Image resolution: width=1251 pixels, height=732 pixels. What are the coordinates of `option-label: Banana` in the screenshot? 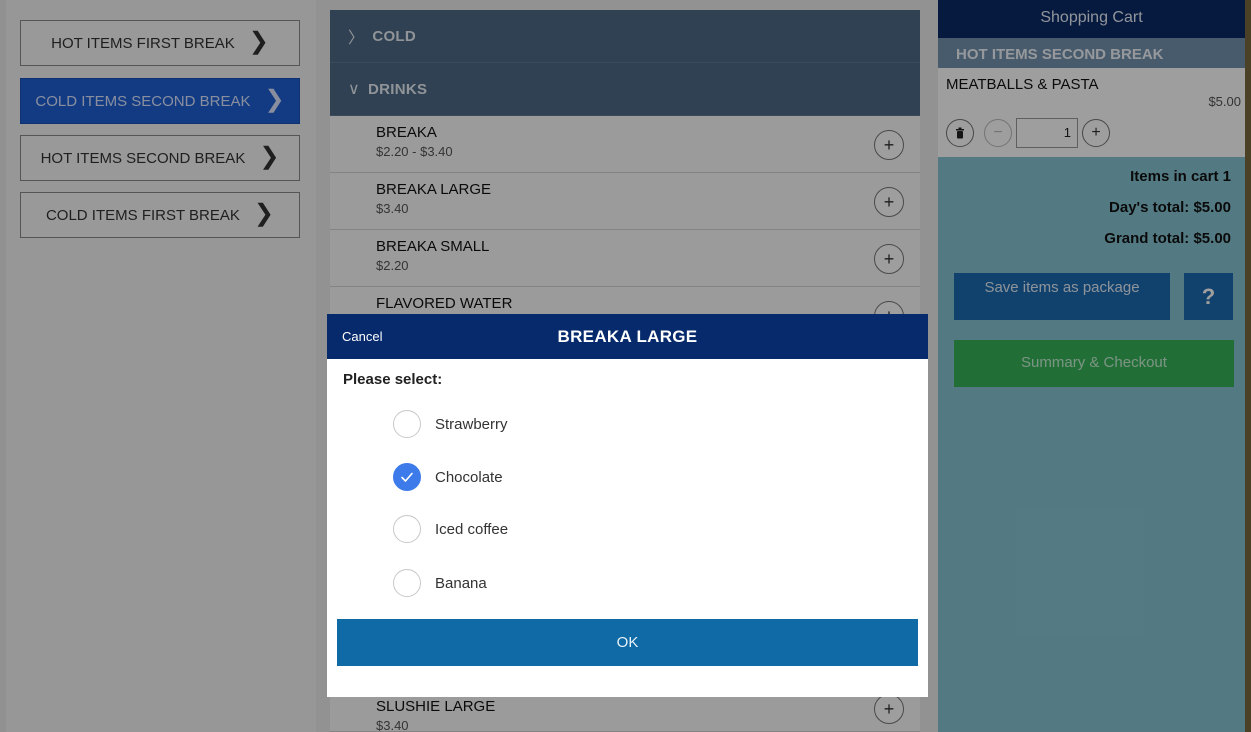 It's located at (461, 583).